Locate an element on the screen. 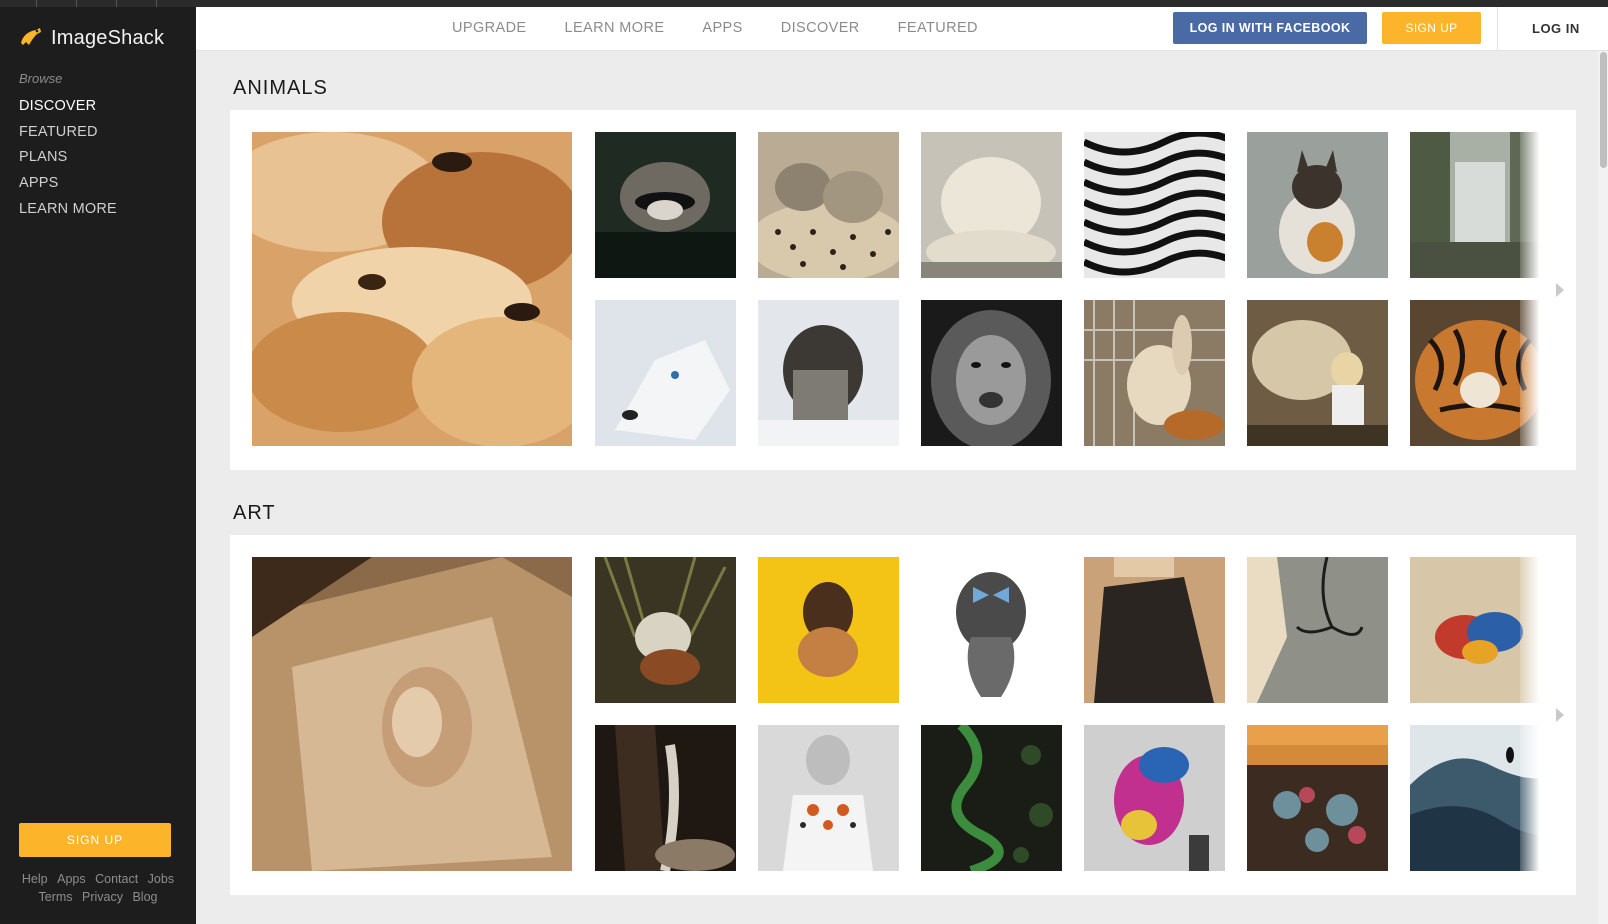 This screenshot has height=924, width=1608. nav-upgrade: UPGRADE is located at coordinates (489, 28).